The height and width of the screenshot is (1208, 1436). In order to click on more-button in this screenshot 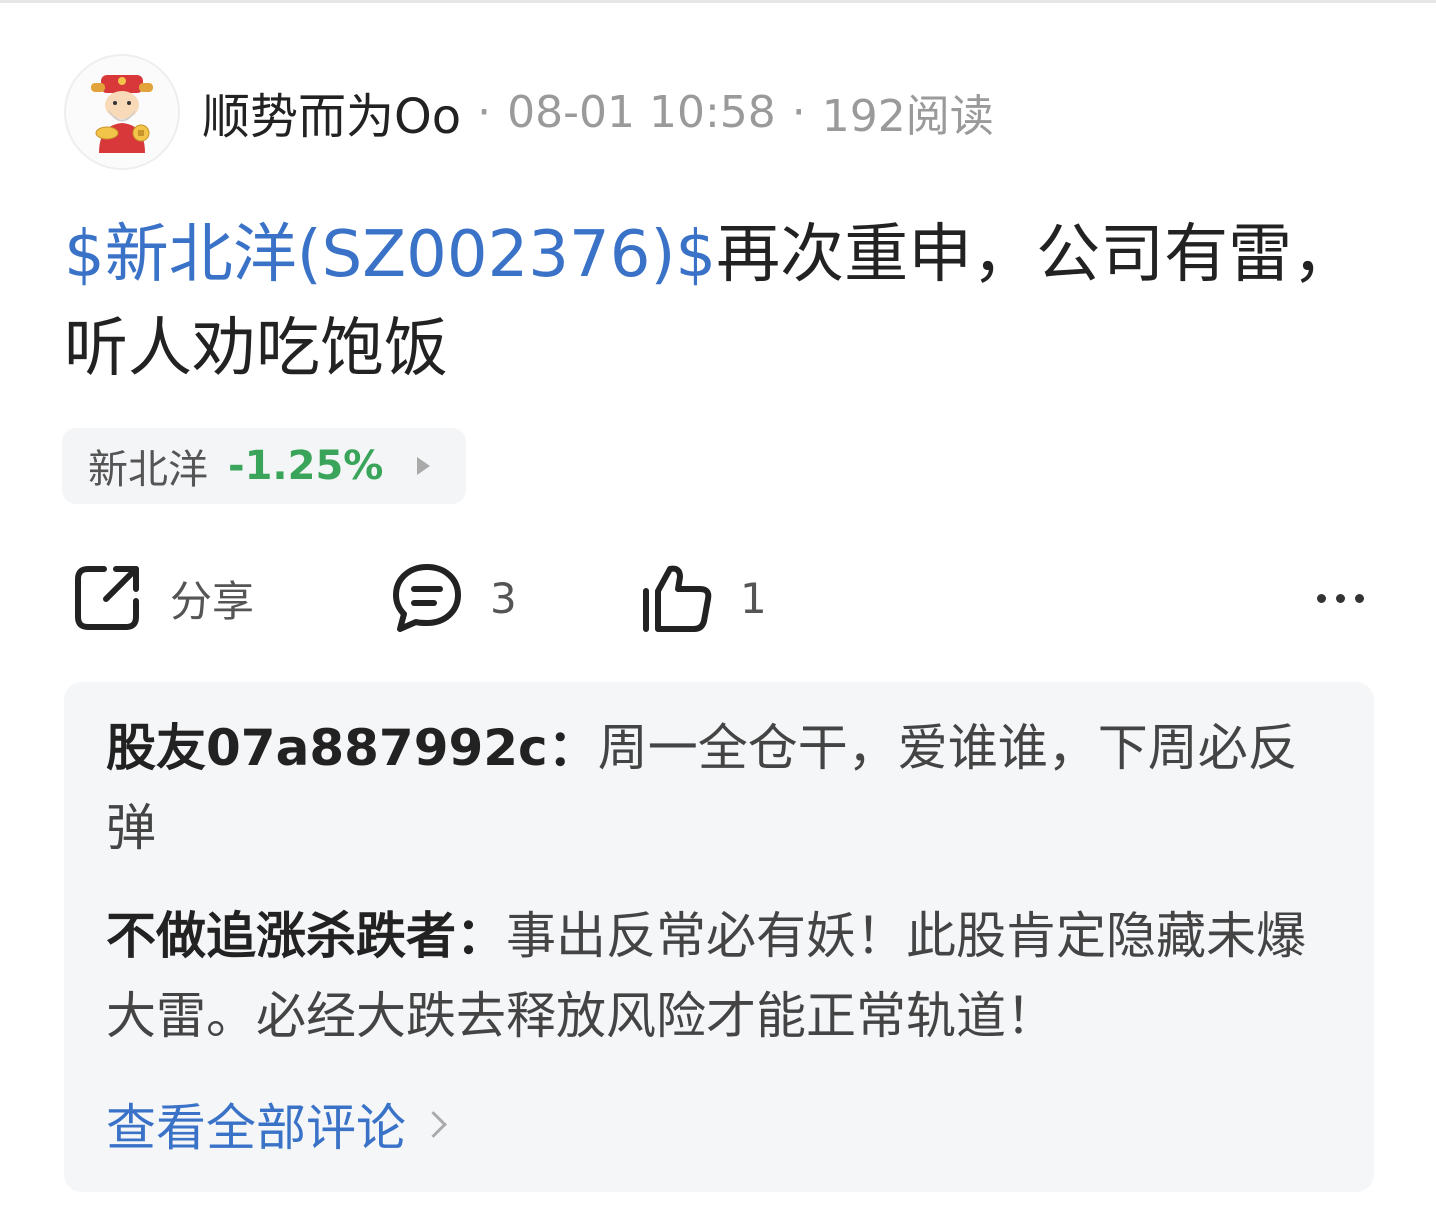, I will do `click(1340, 598)`.